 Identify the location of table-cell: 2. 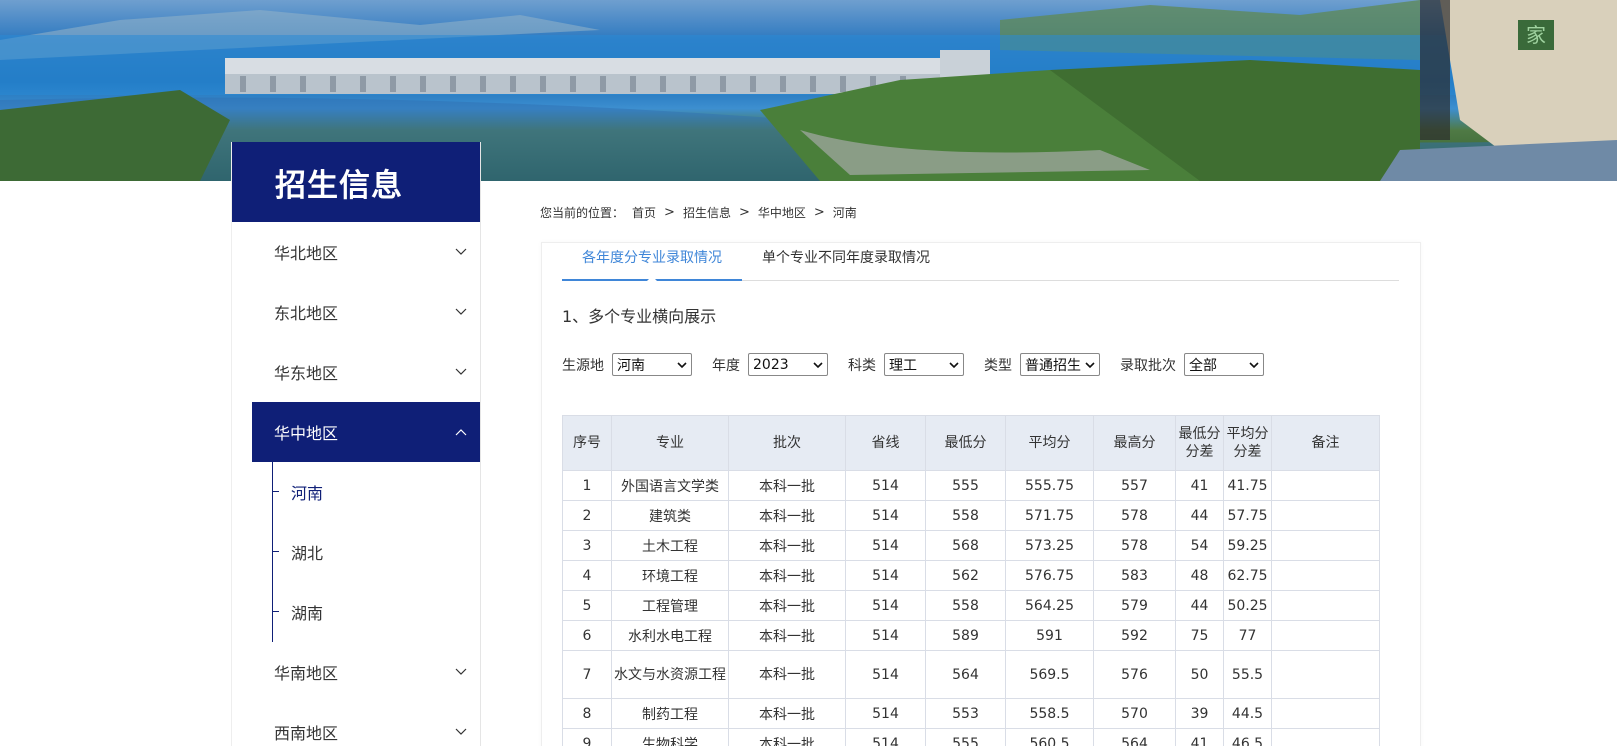
(587, 515).